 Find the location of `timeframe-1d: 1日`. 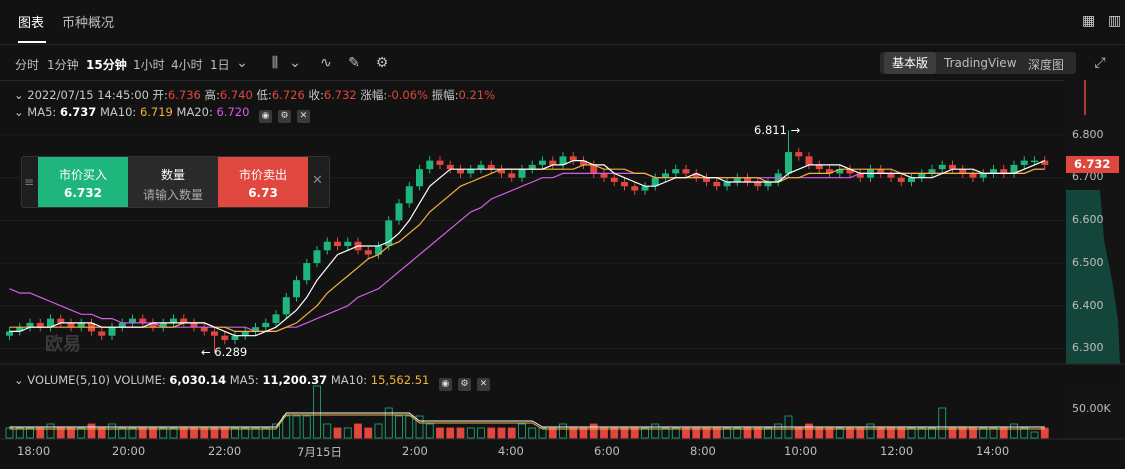

timeframe-1d: 1日 is located at coordinates (220, 64).